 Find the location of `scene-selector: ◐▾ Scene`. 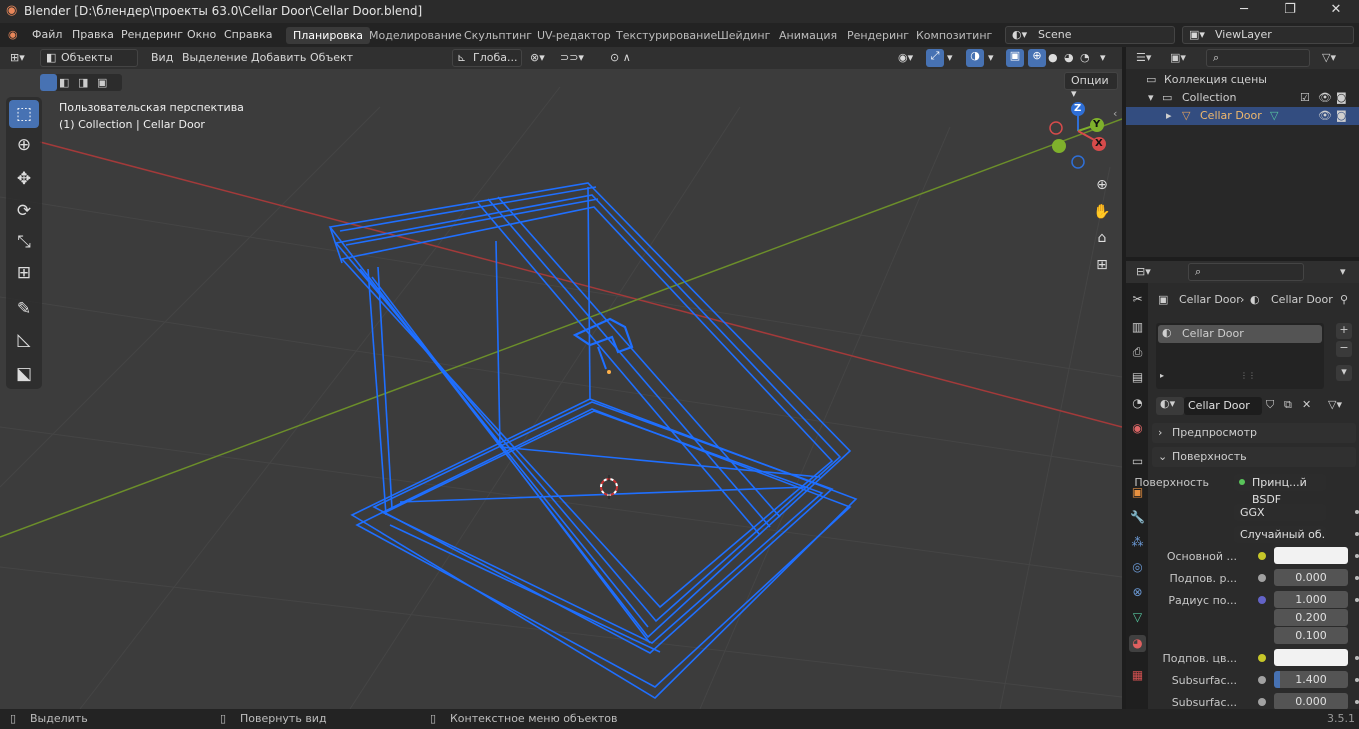

scene-selector: ◐▾ Scene is located at coordinates (1090, 35).